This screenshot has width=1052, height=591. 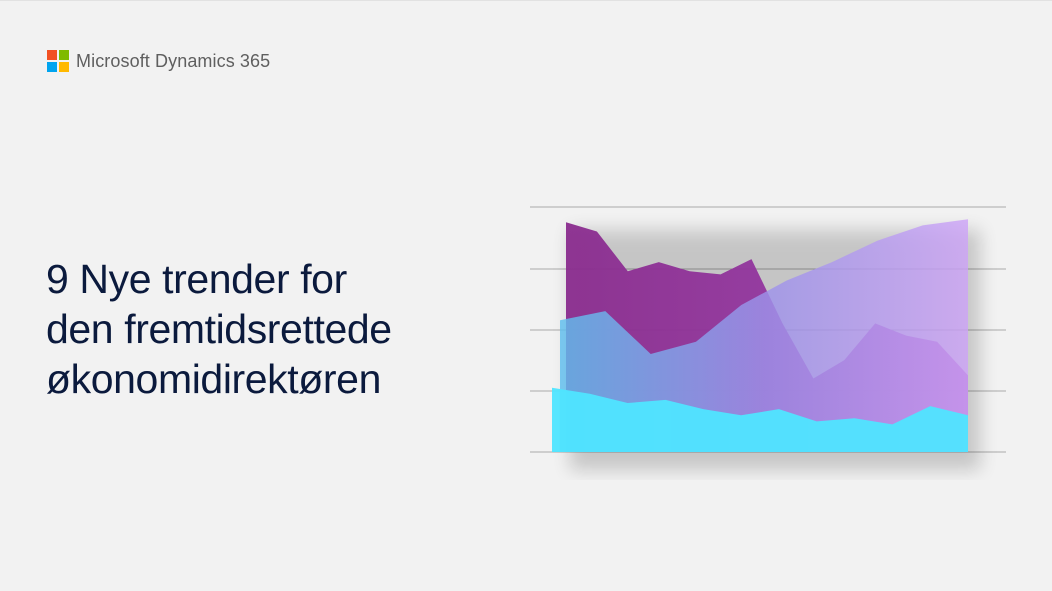 What do you see at coordinates (52, 67) in the screenshot?
I see `logo-square-blue` at bounding box center [52, 67].